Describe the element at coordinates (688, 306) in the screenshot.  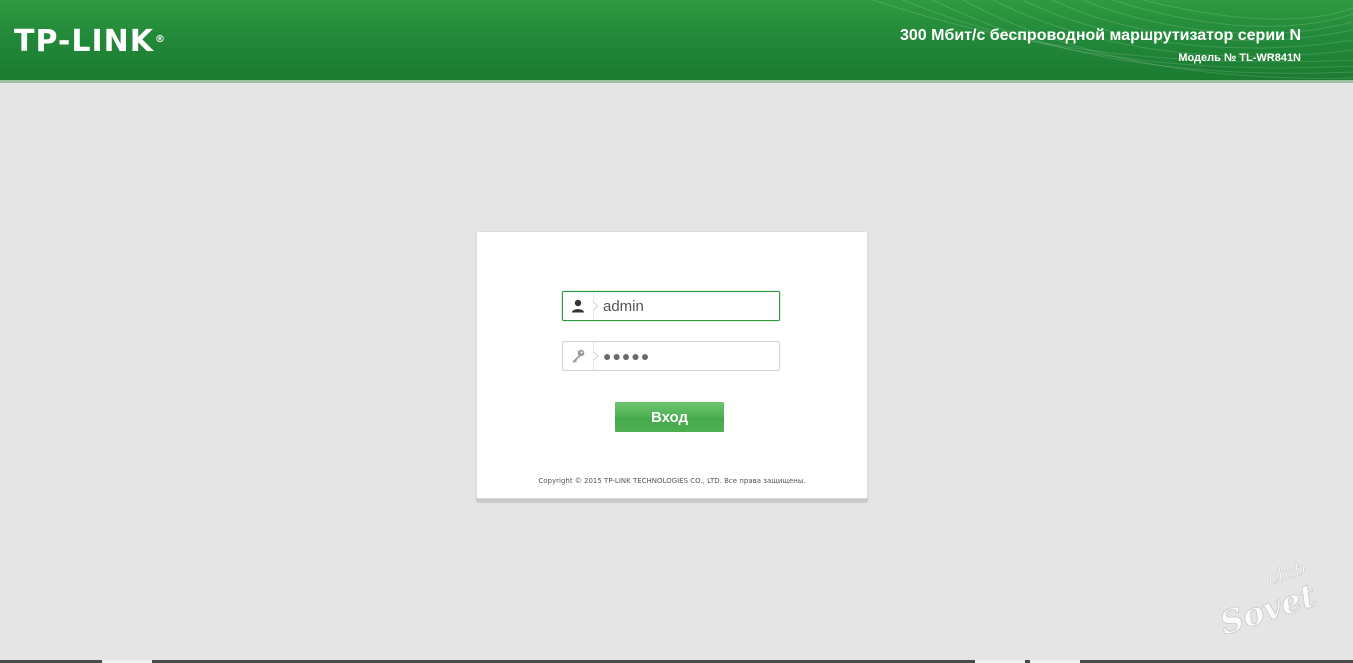
I see `username-input` at that location.